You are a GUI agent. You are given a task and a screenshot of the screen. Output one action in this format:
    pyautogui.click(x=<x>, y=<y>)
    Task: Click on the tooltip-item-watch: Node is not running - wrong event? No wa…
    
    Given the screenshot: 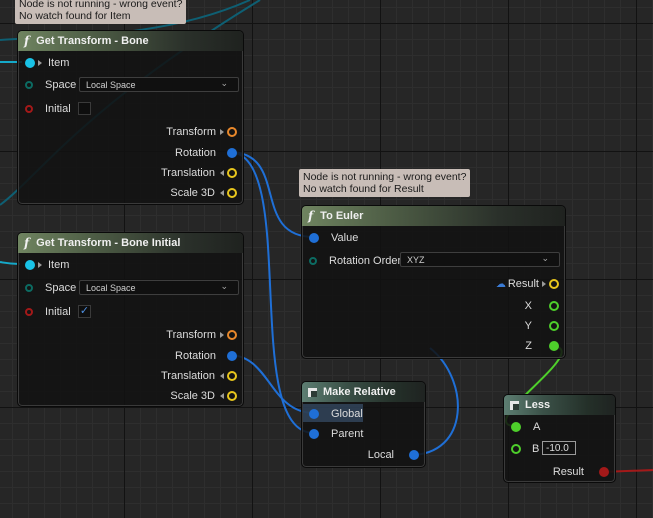 What is the action you would take?
    pyautogui.click(x=101, y=12)
    